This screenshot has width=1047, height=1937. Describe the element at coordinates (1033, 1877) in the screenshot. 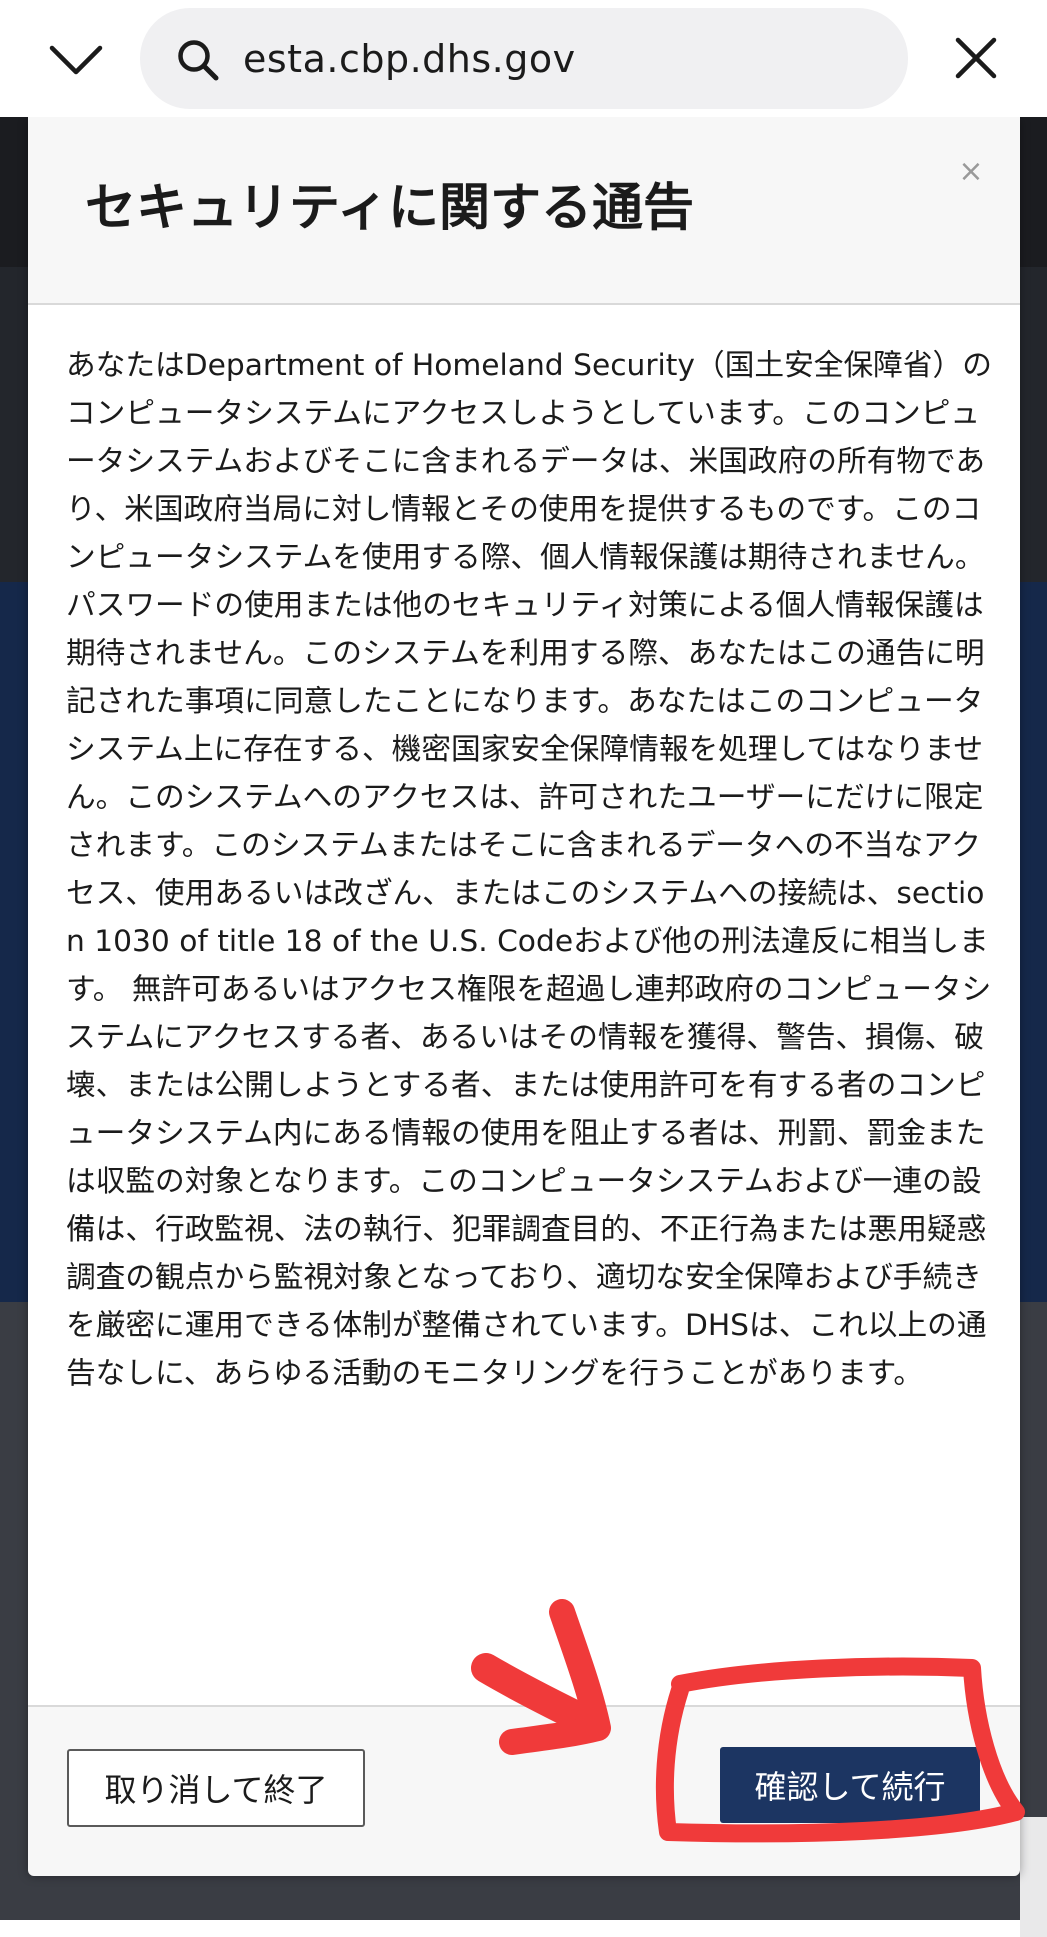

I see `background-edge-strip` at that location.